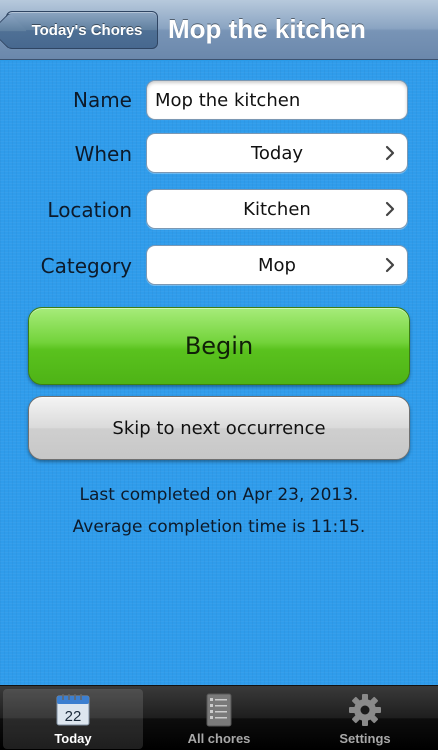  What do you see at coordinates (73, 716) in the screenshot?
I see `calendar-day-number: 22` at bounding box center [73, 716].